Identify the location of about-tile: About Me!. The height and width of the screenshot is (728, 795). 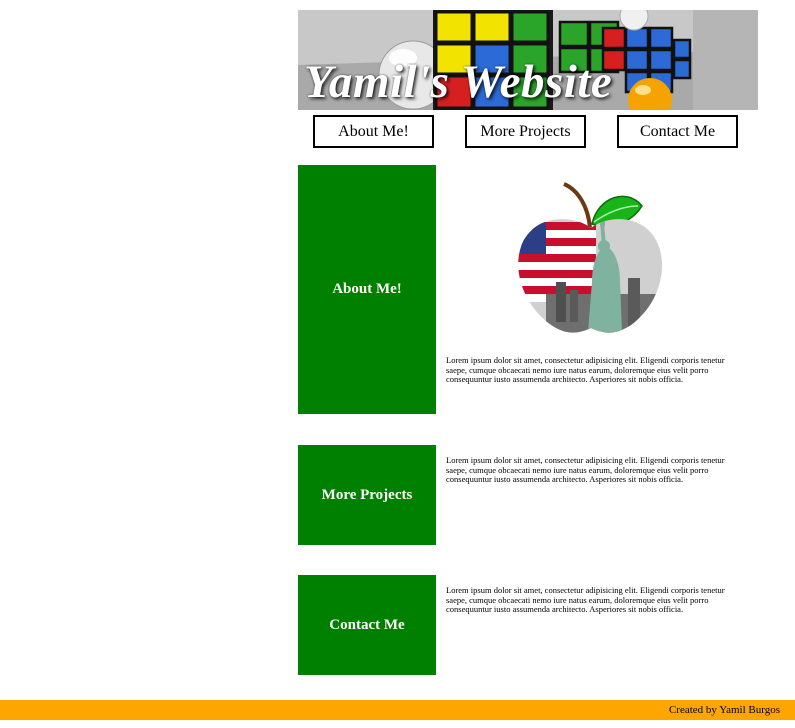
(367, 289).